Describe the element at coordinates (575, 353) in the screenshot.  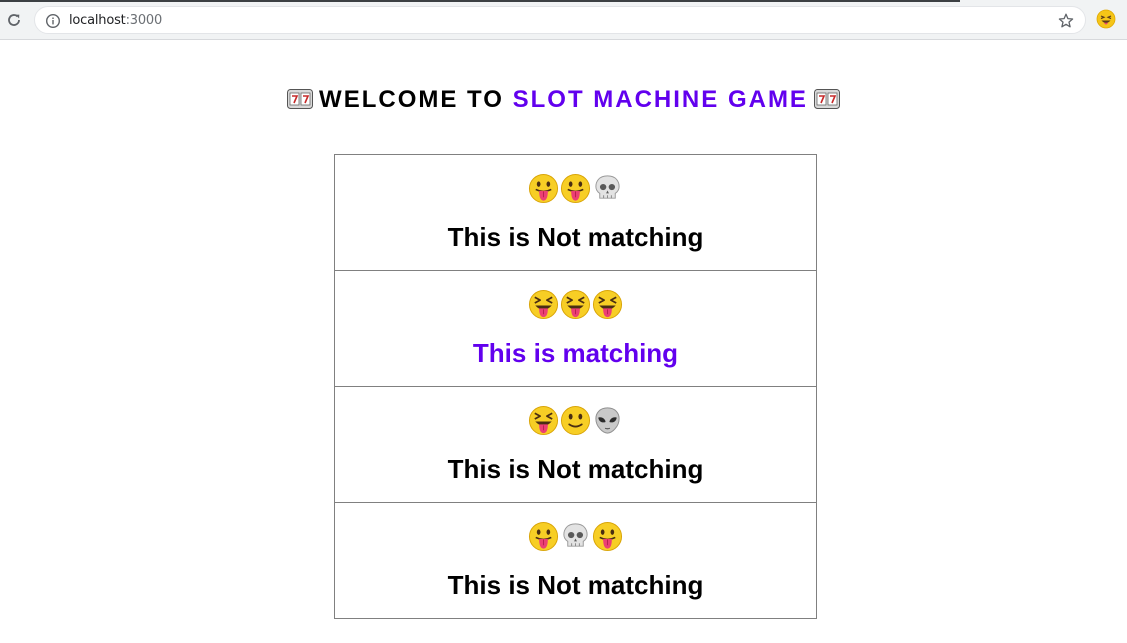
I see `result-text: This is matching` at that location.